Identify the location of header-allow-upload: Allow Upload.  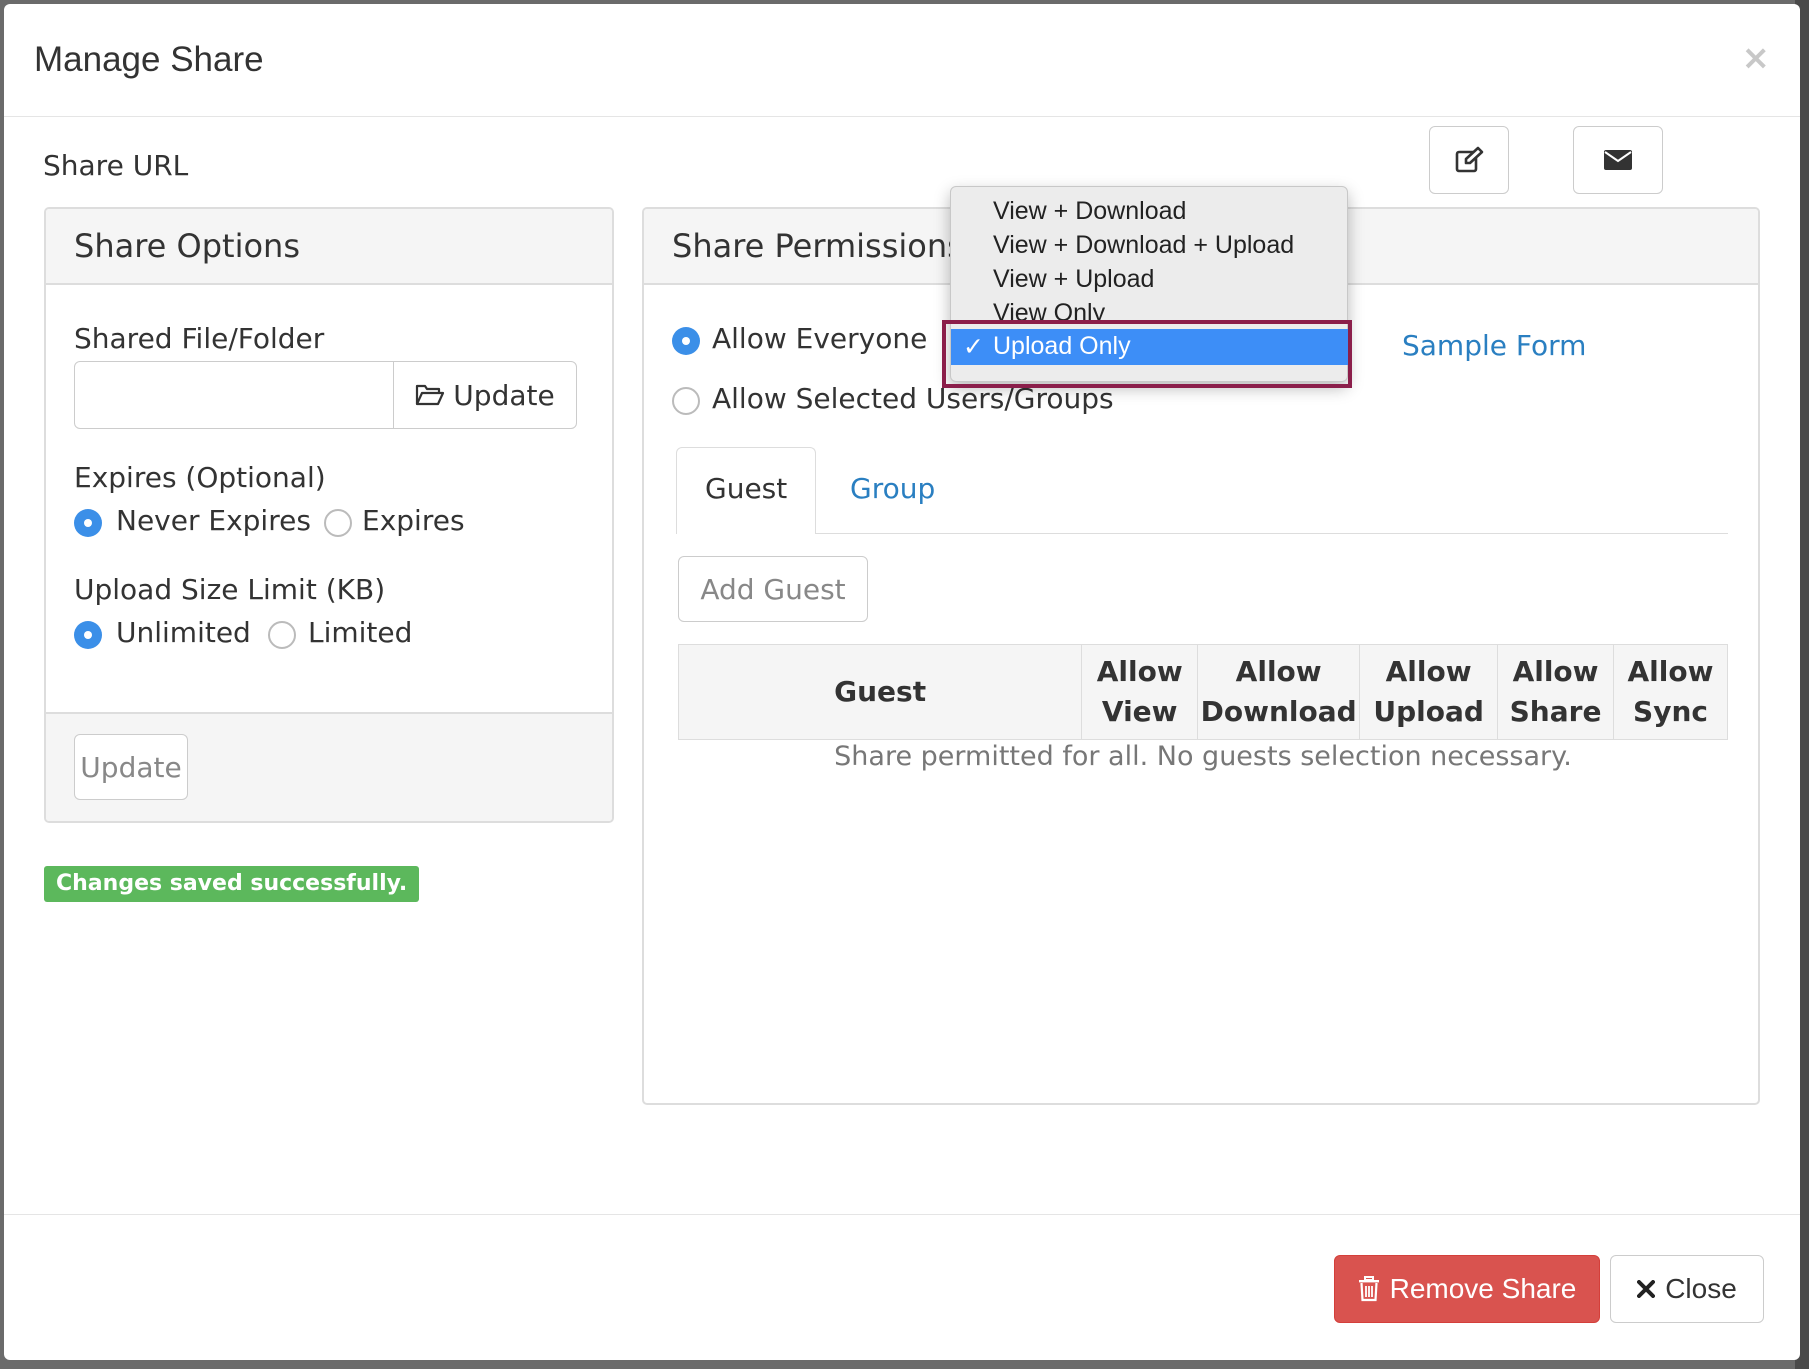
(1429, 692).